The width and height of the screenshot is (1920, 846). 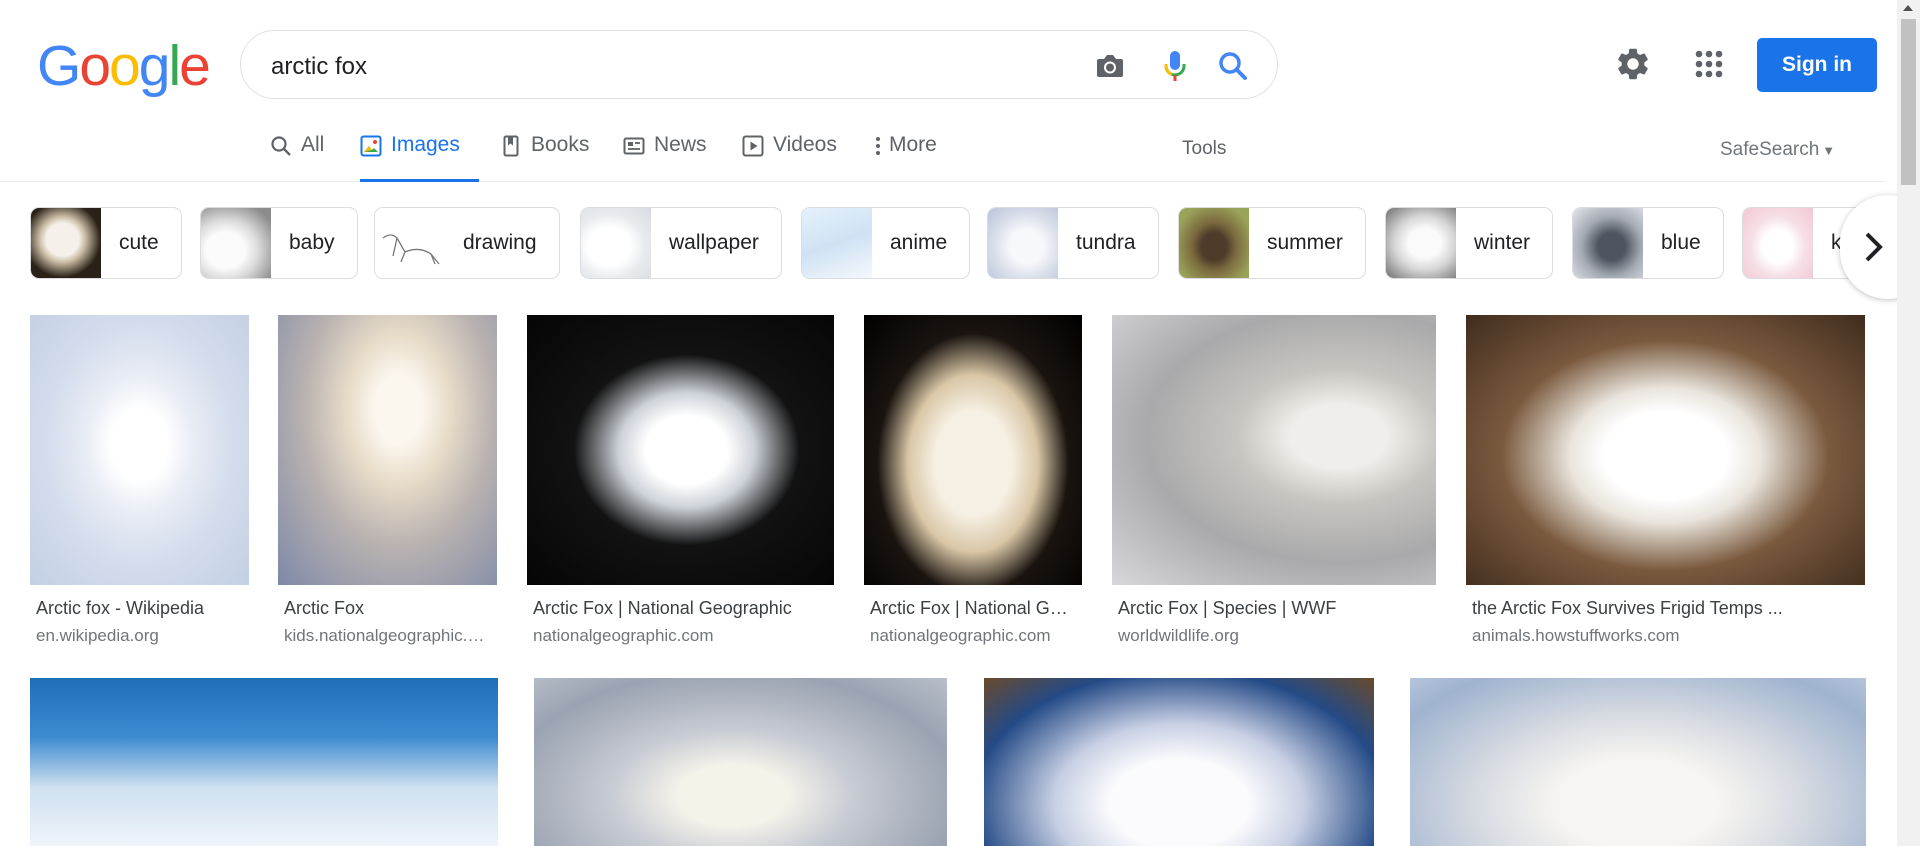 What do you see at coordinates (560, 144) in the screenshot?
I see `tab-label: Books` at bounding box center [560, 144].